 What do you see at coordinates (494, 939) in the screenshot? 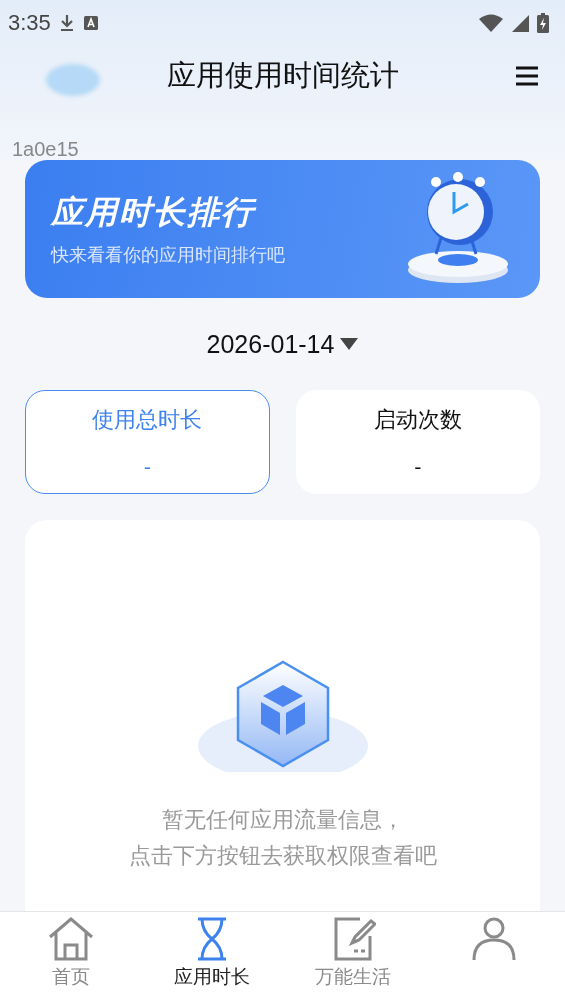
I see `user-icon` at bounding box center [494, 939].